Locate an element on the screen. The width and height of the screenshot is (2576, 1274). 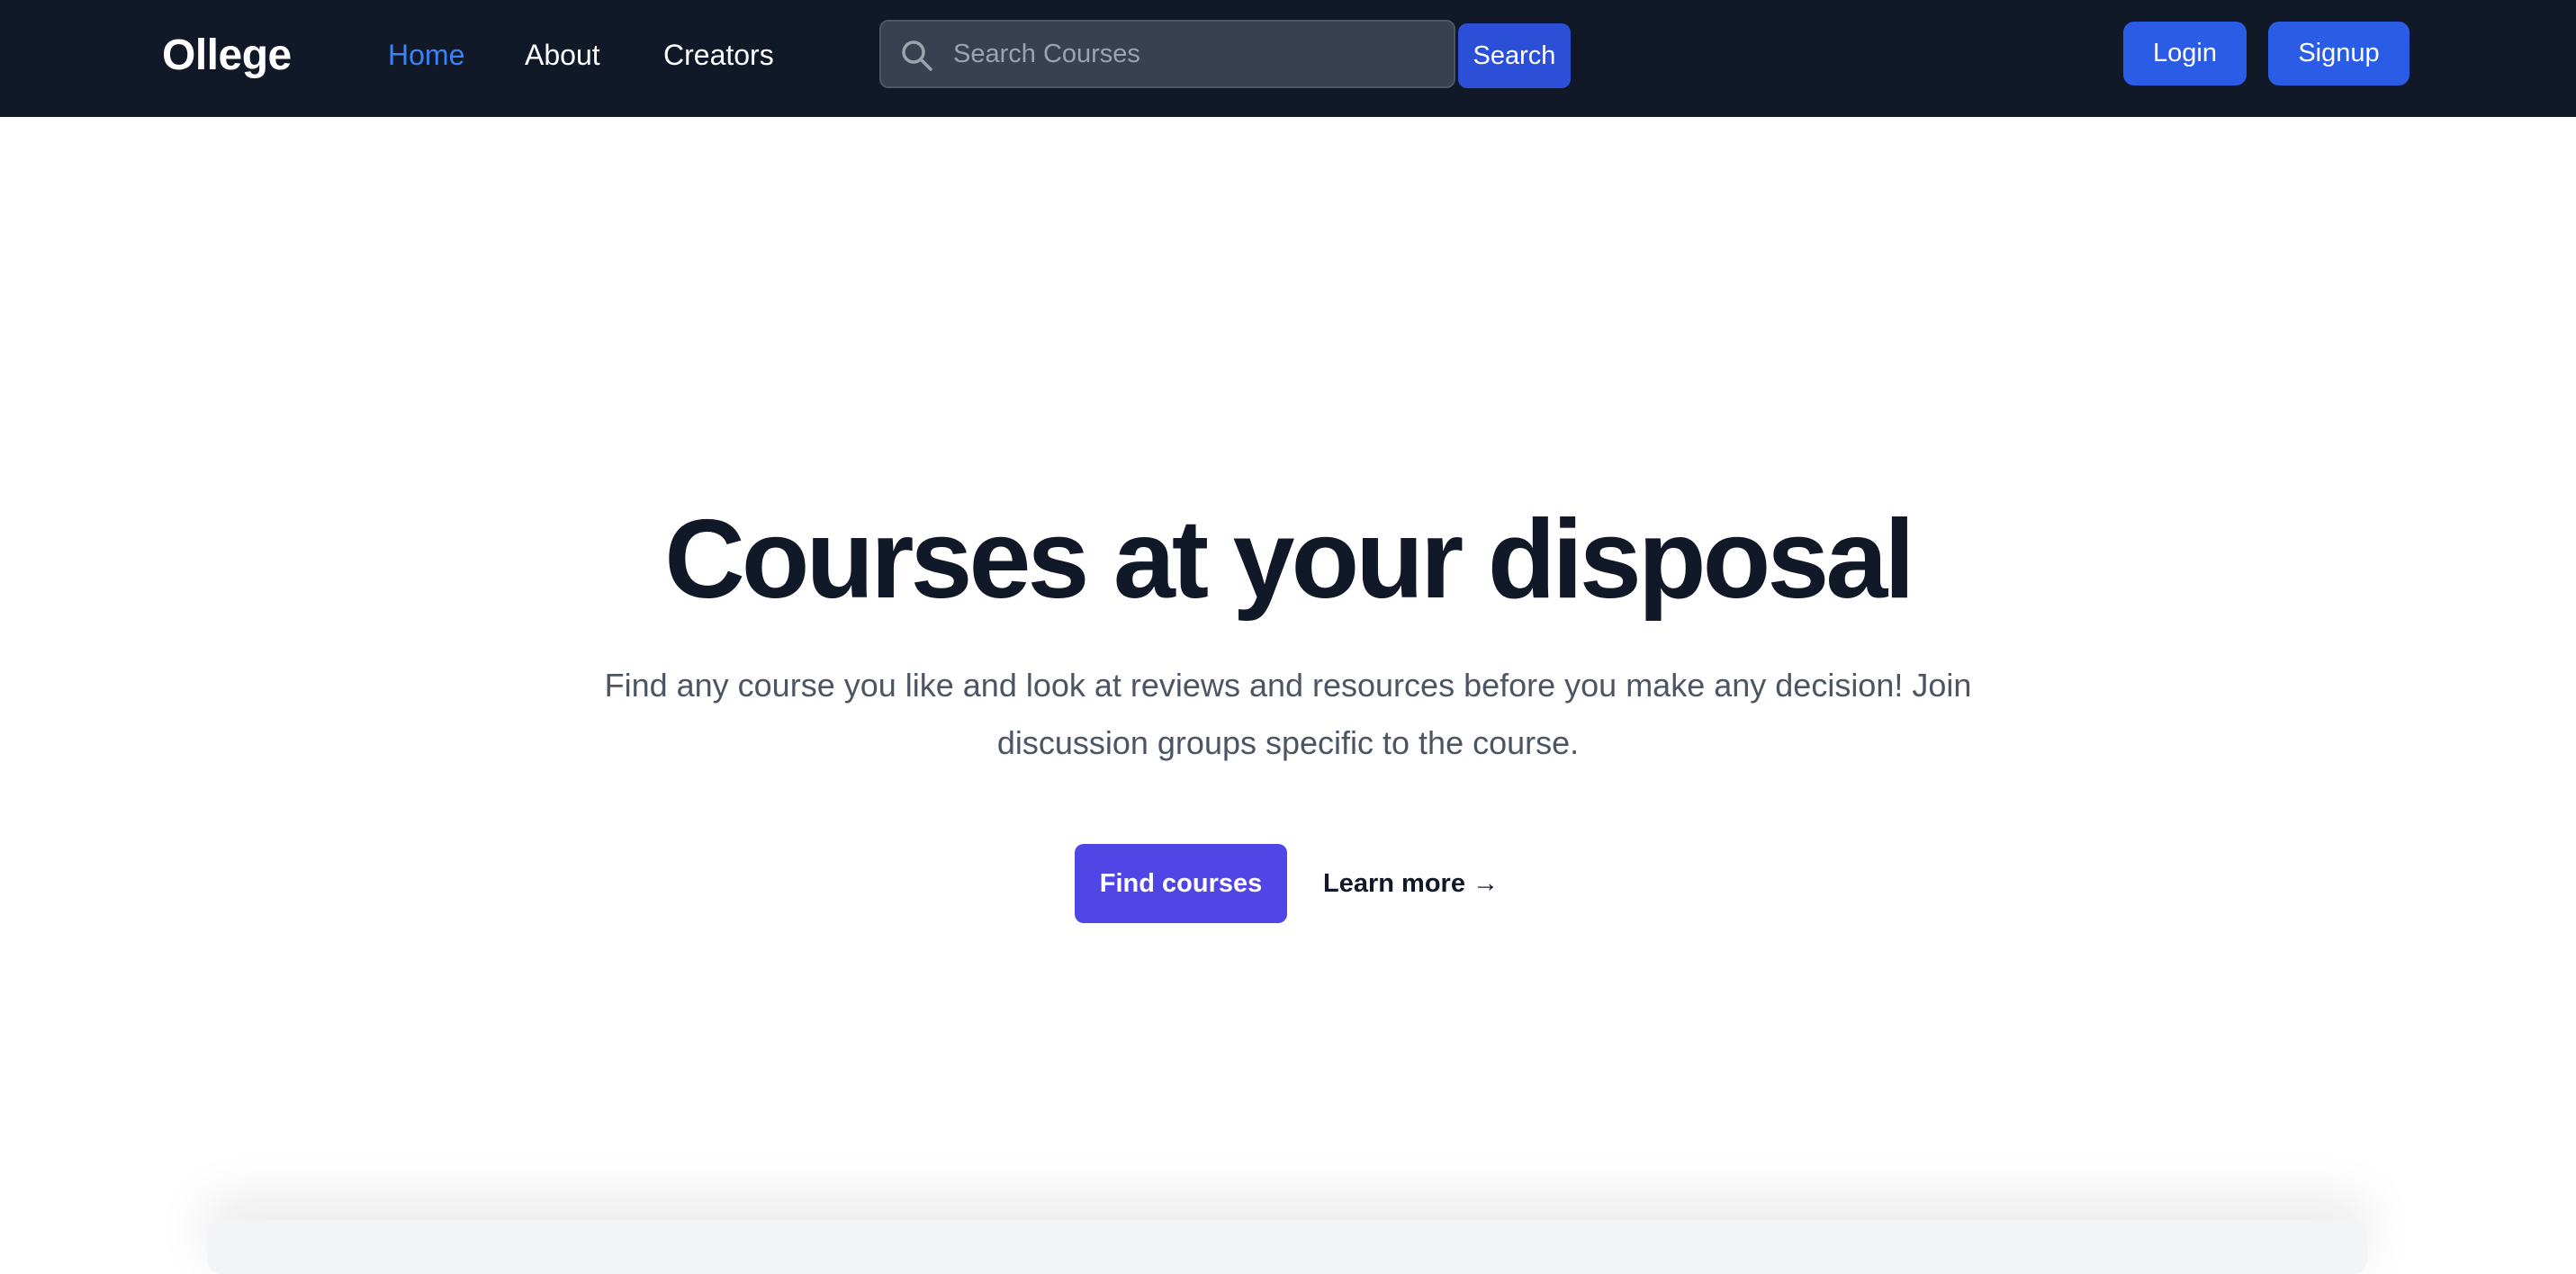
search-icon is located at coordinates (917, 56).